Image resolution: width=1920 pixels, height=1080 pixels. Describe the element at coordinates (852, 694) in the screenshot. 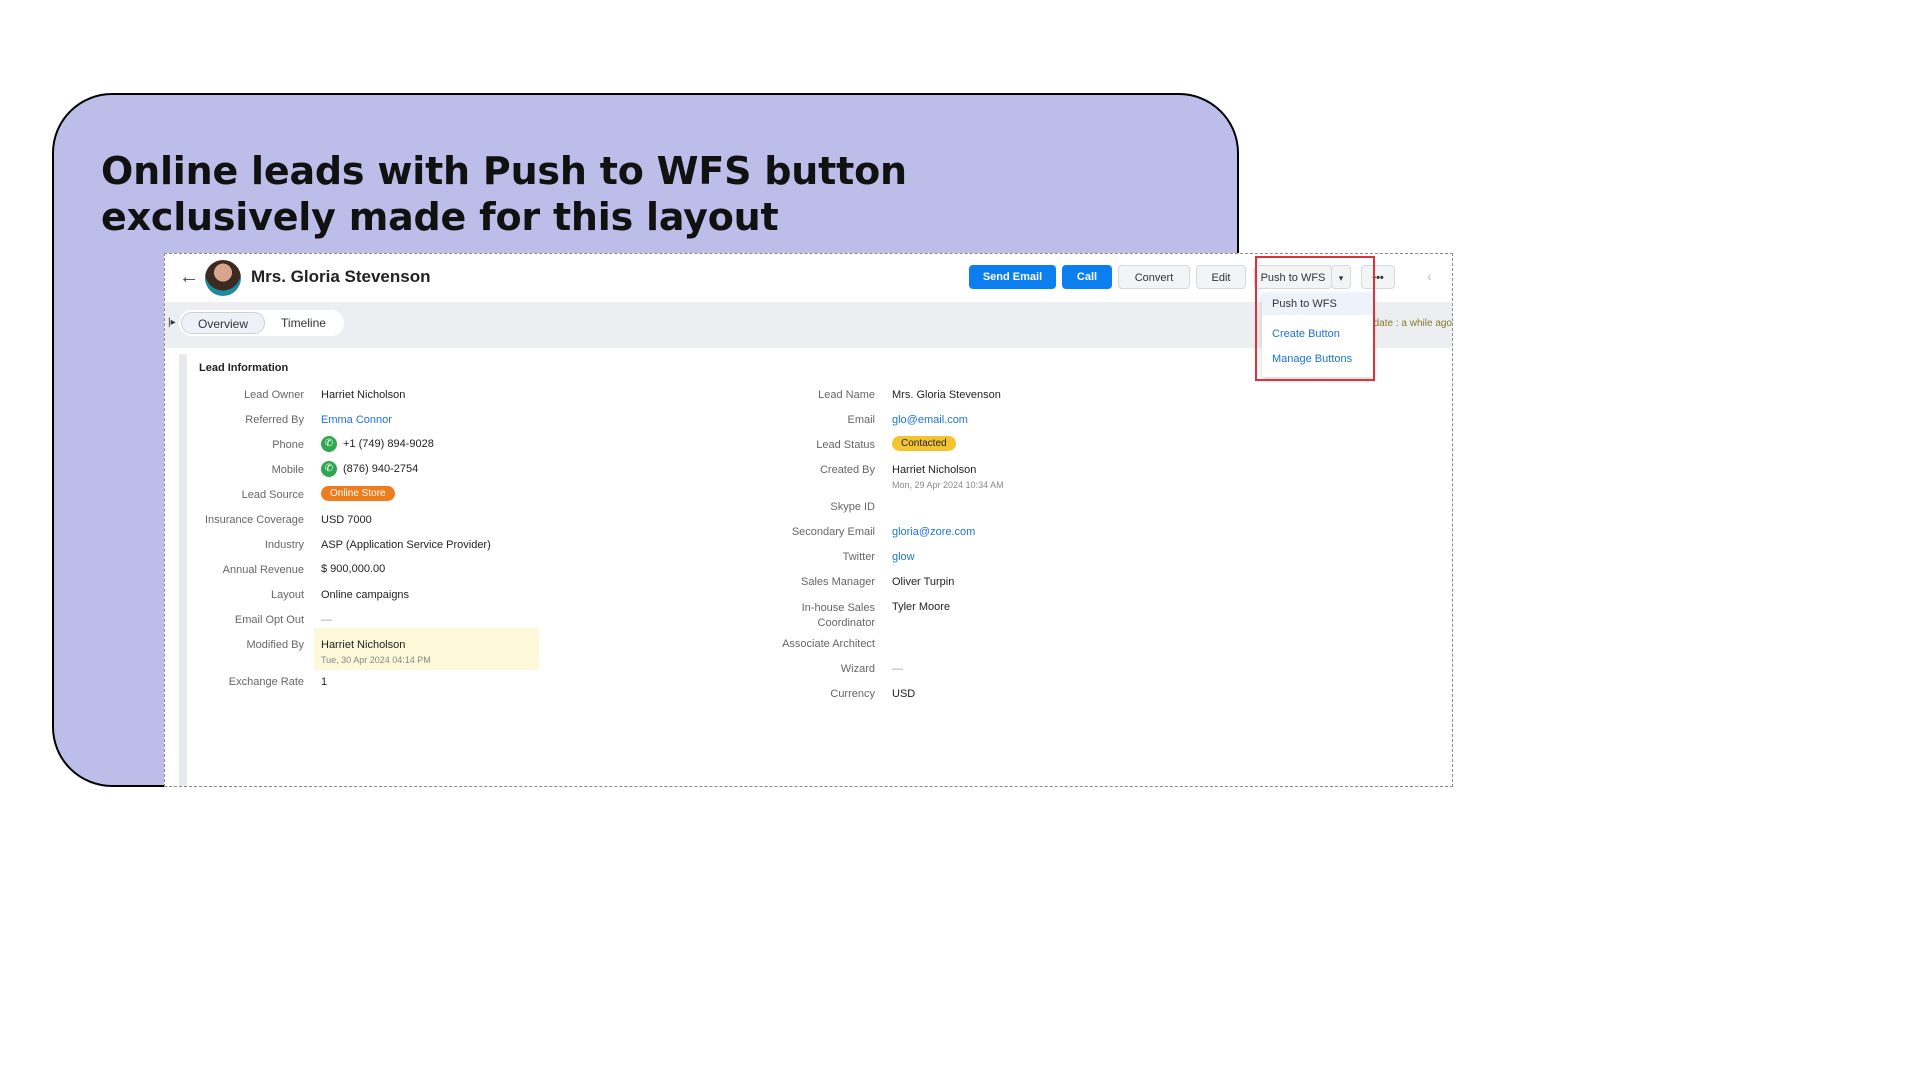

I see `field-label: Currency` at that location.